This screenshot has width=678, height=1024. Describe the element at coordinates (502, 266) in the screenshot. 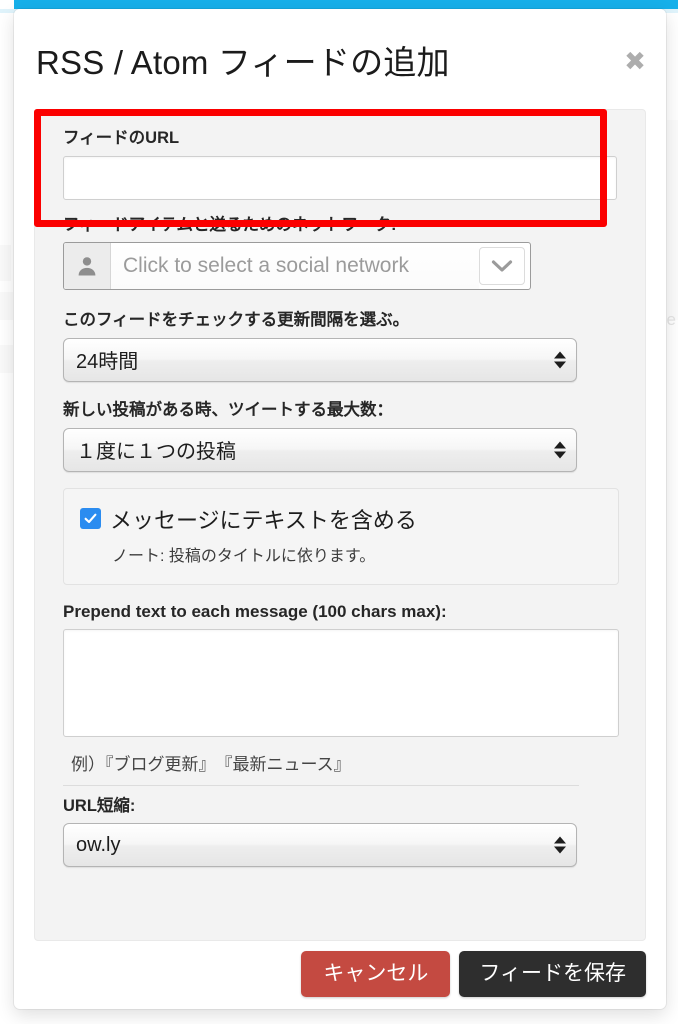

I see `chevron-down-icon` at that location.